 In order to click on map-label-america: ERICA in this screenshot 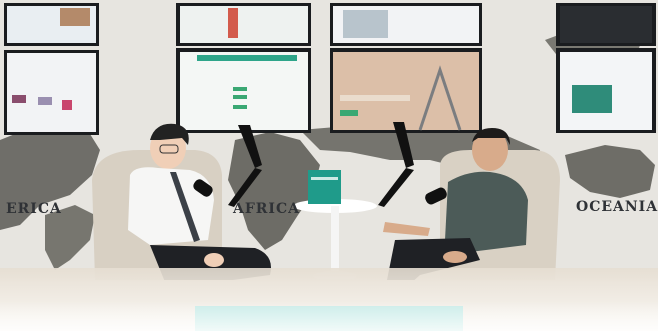, I will do `click(34, 209)`.